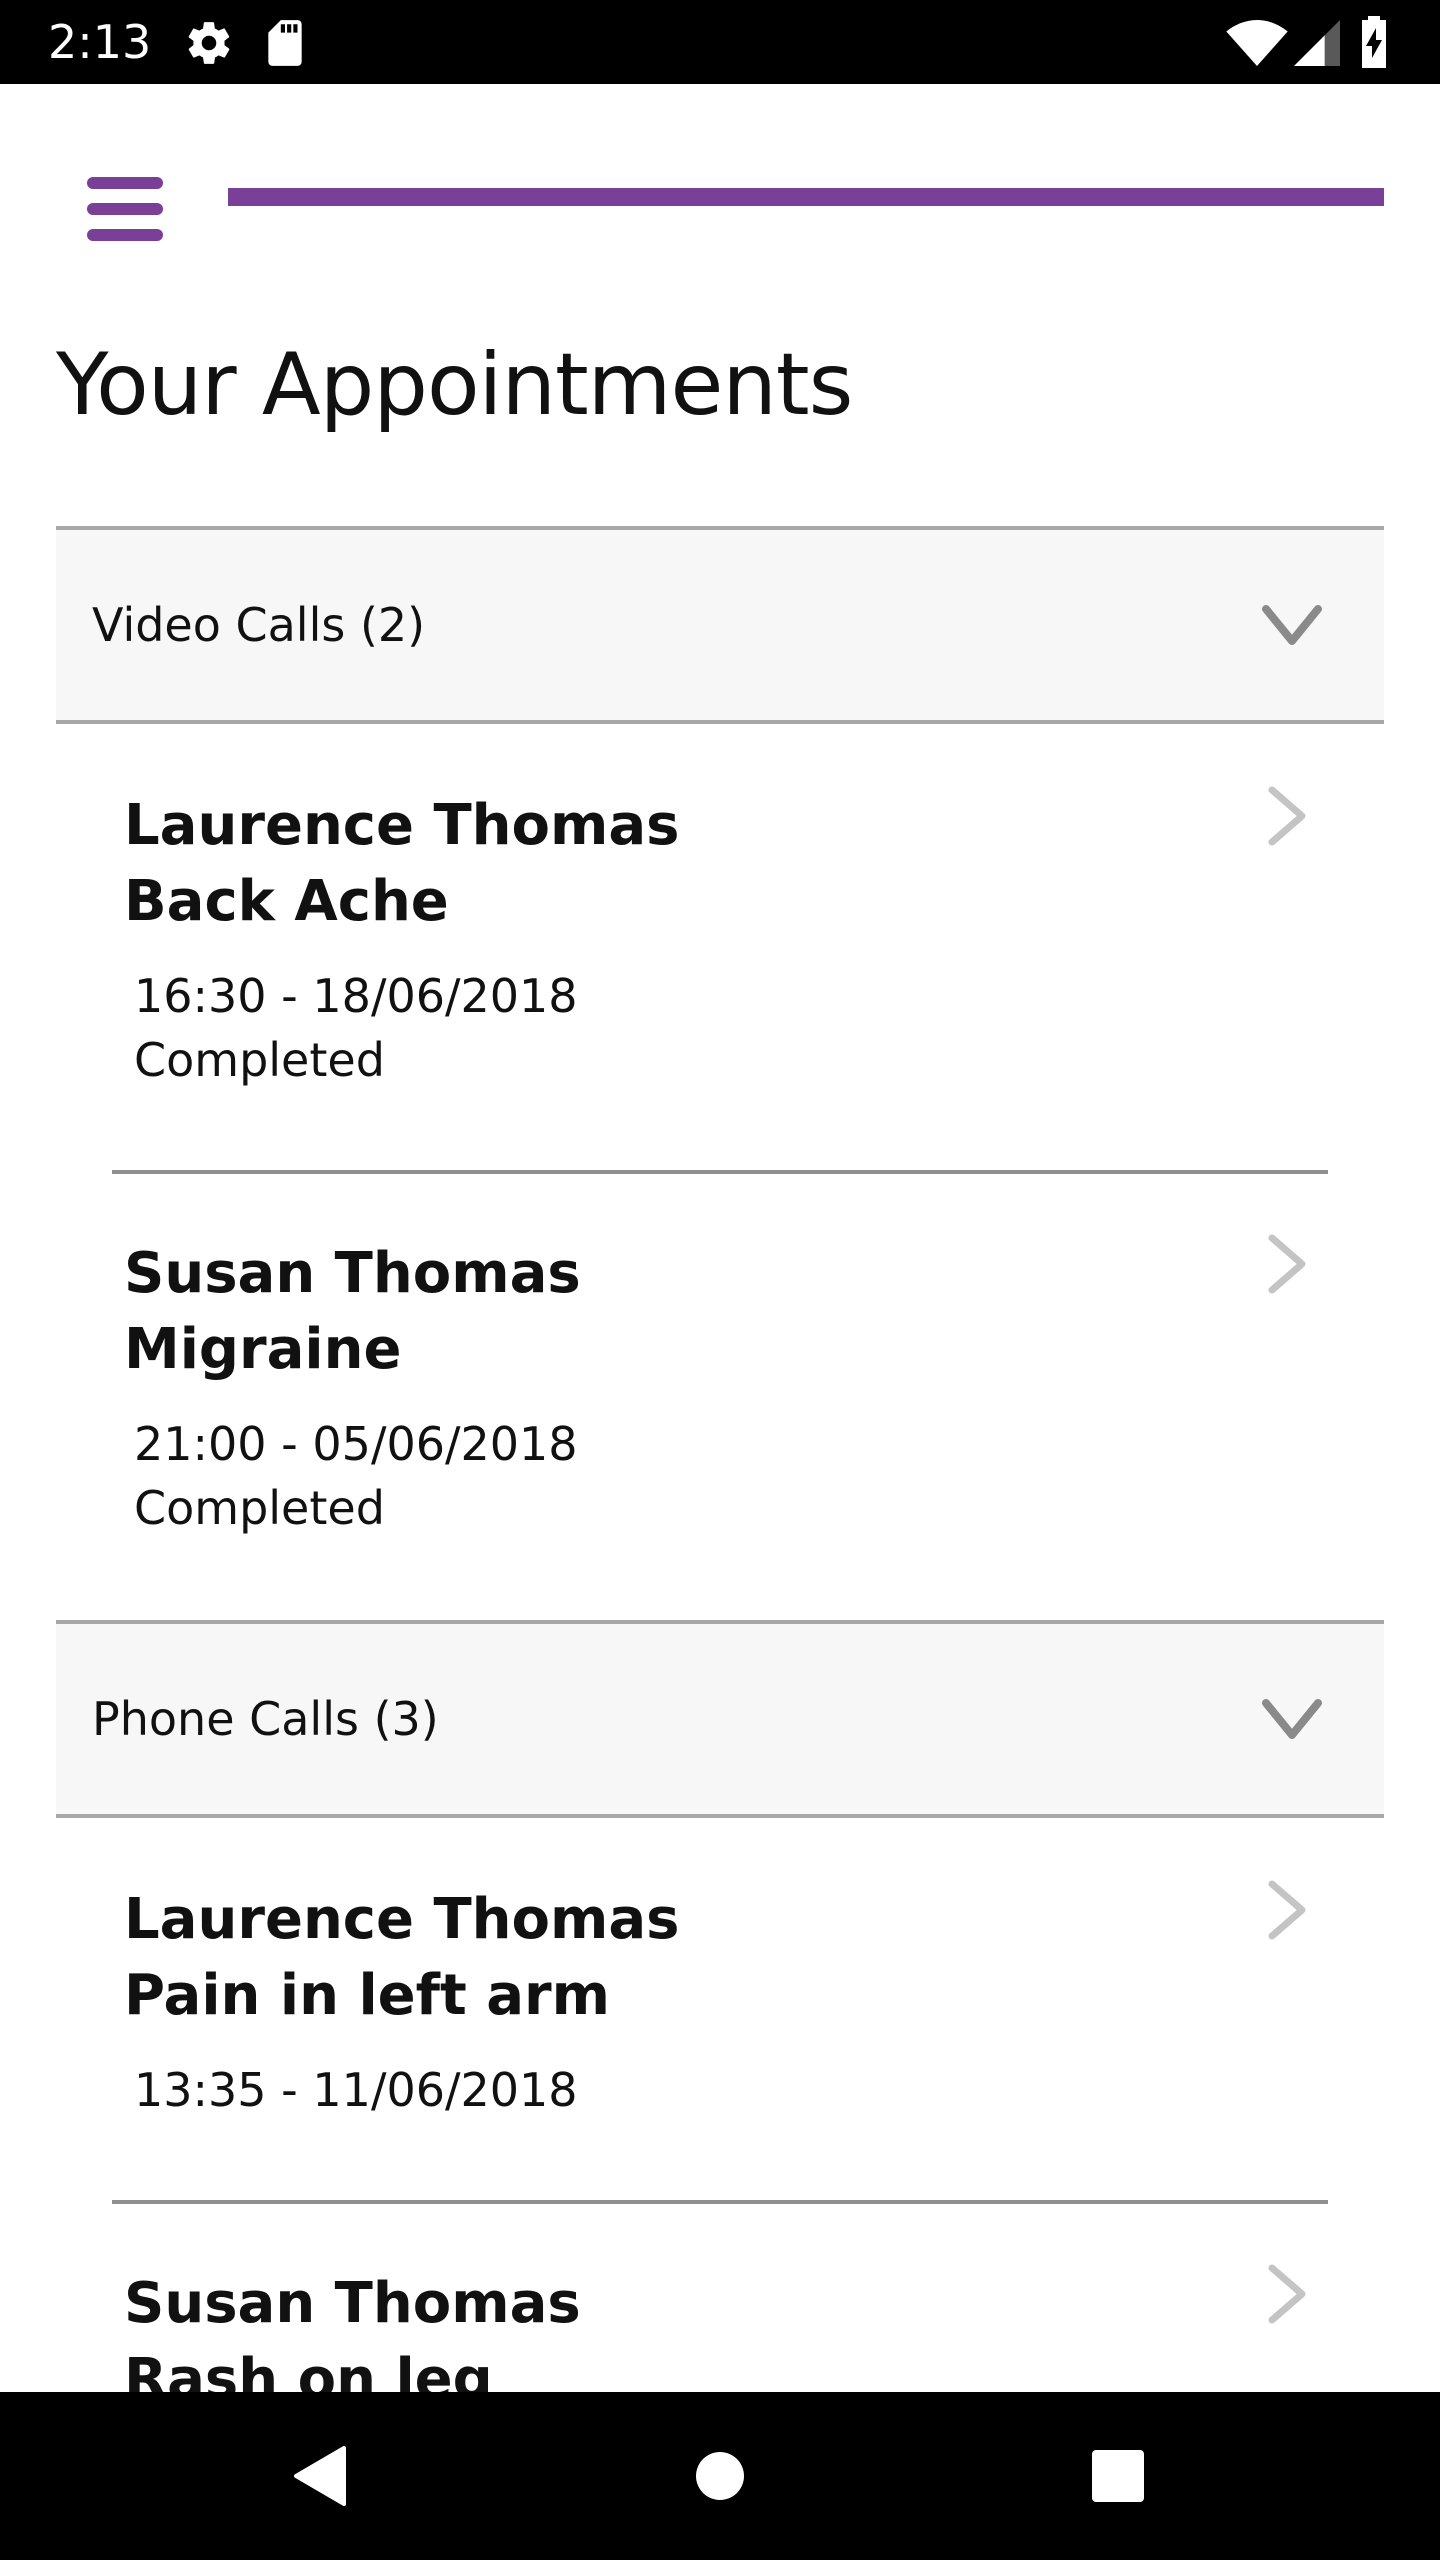 The height and width of the screenshot is (2560, 1440). I want to click on back-icon, so click(320, 2476).